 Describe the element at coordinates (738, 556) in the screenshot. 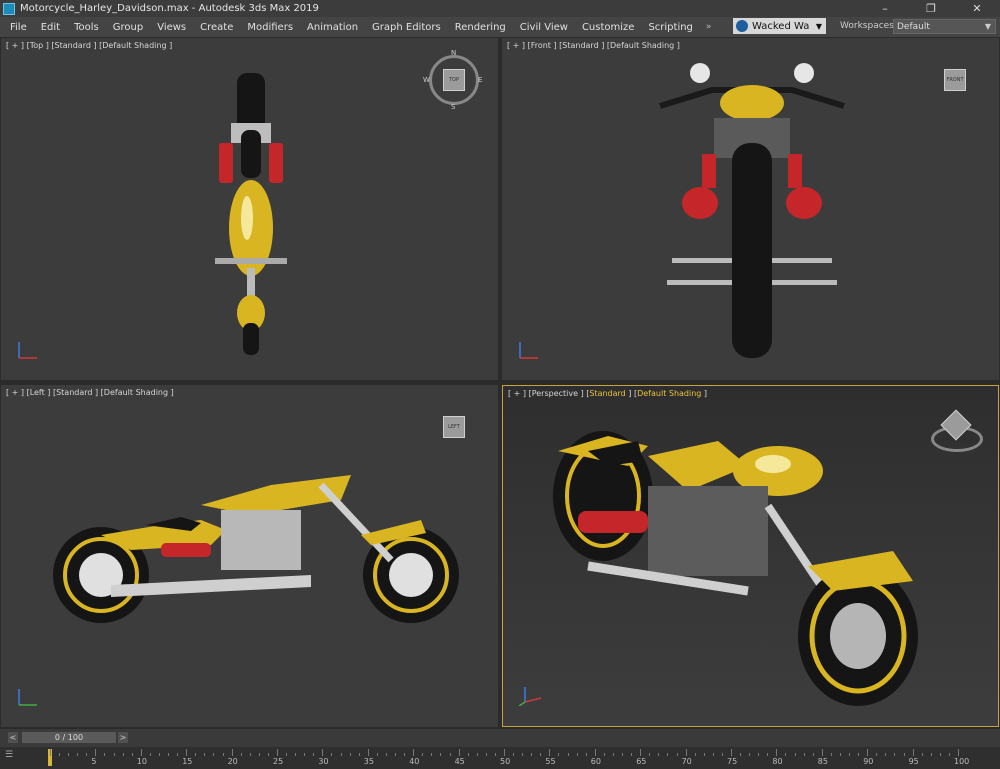

I see `motorcycle-perspective-view` at that location.